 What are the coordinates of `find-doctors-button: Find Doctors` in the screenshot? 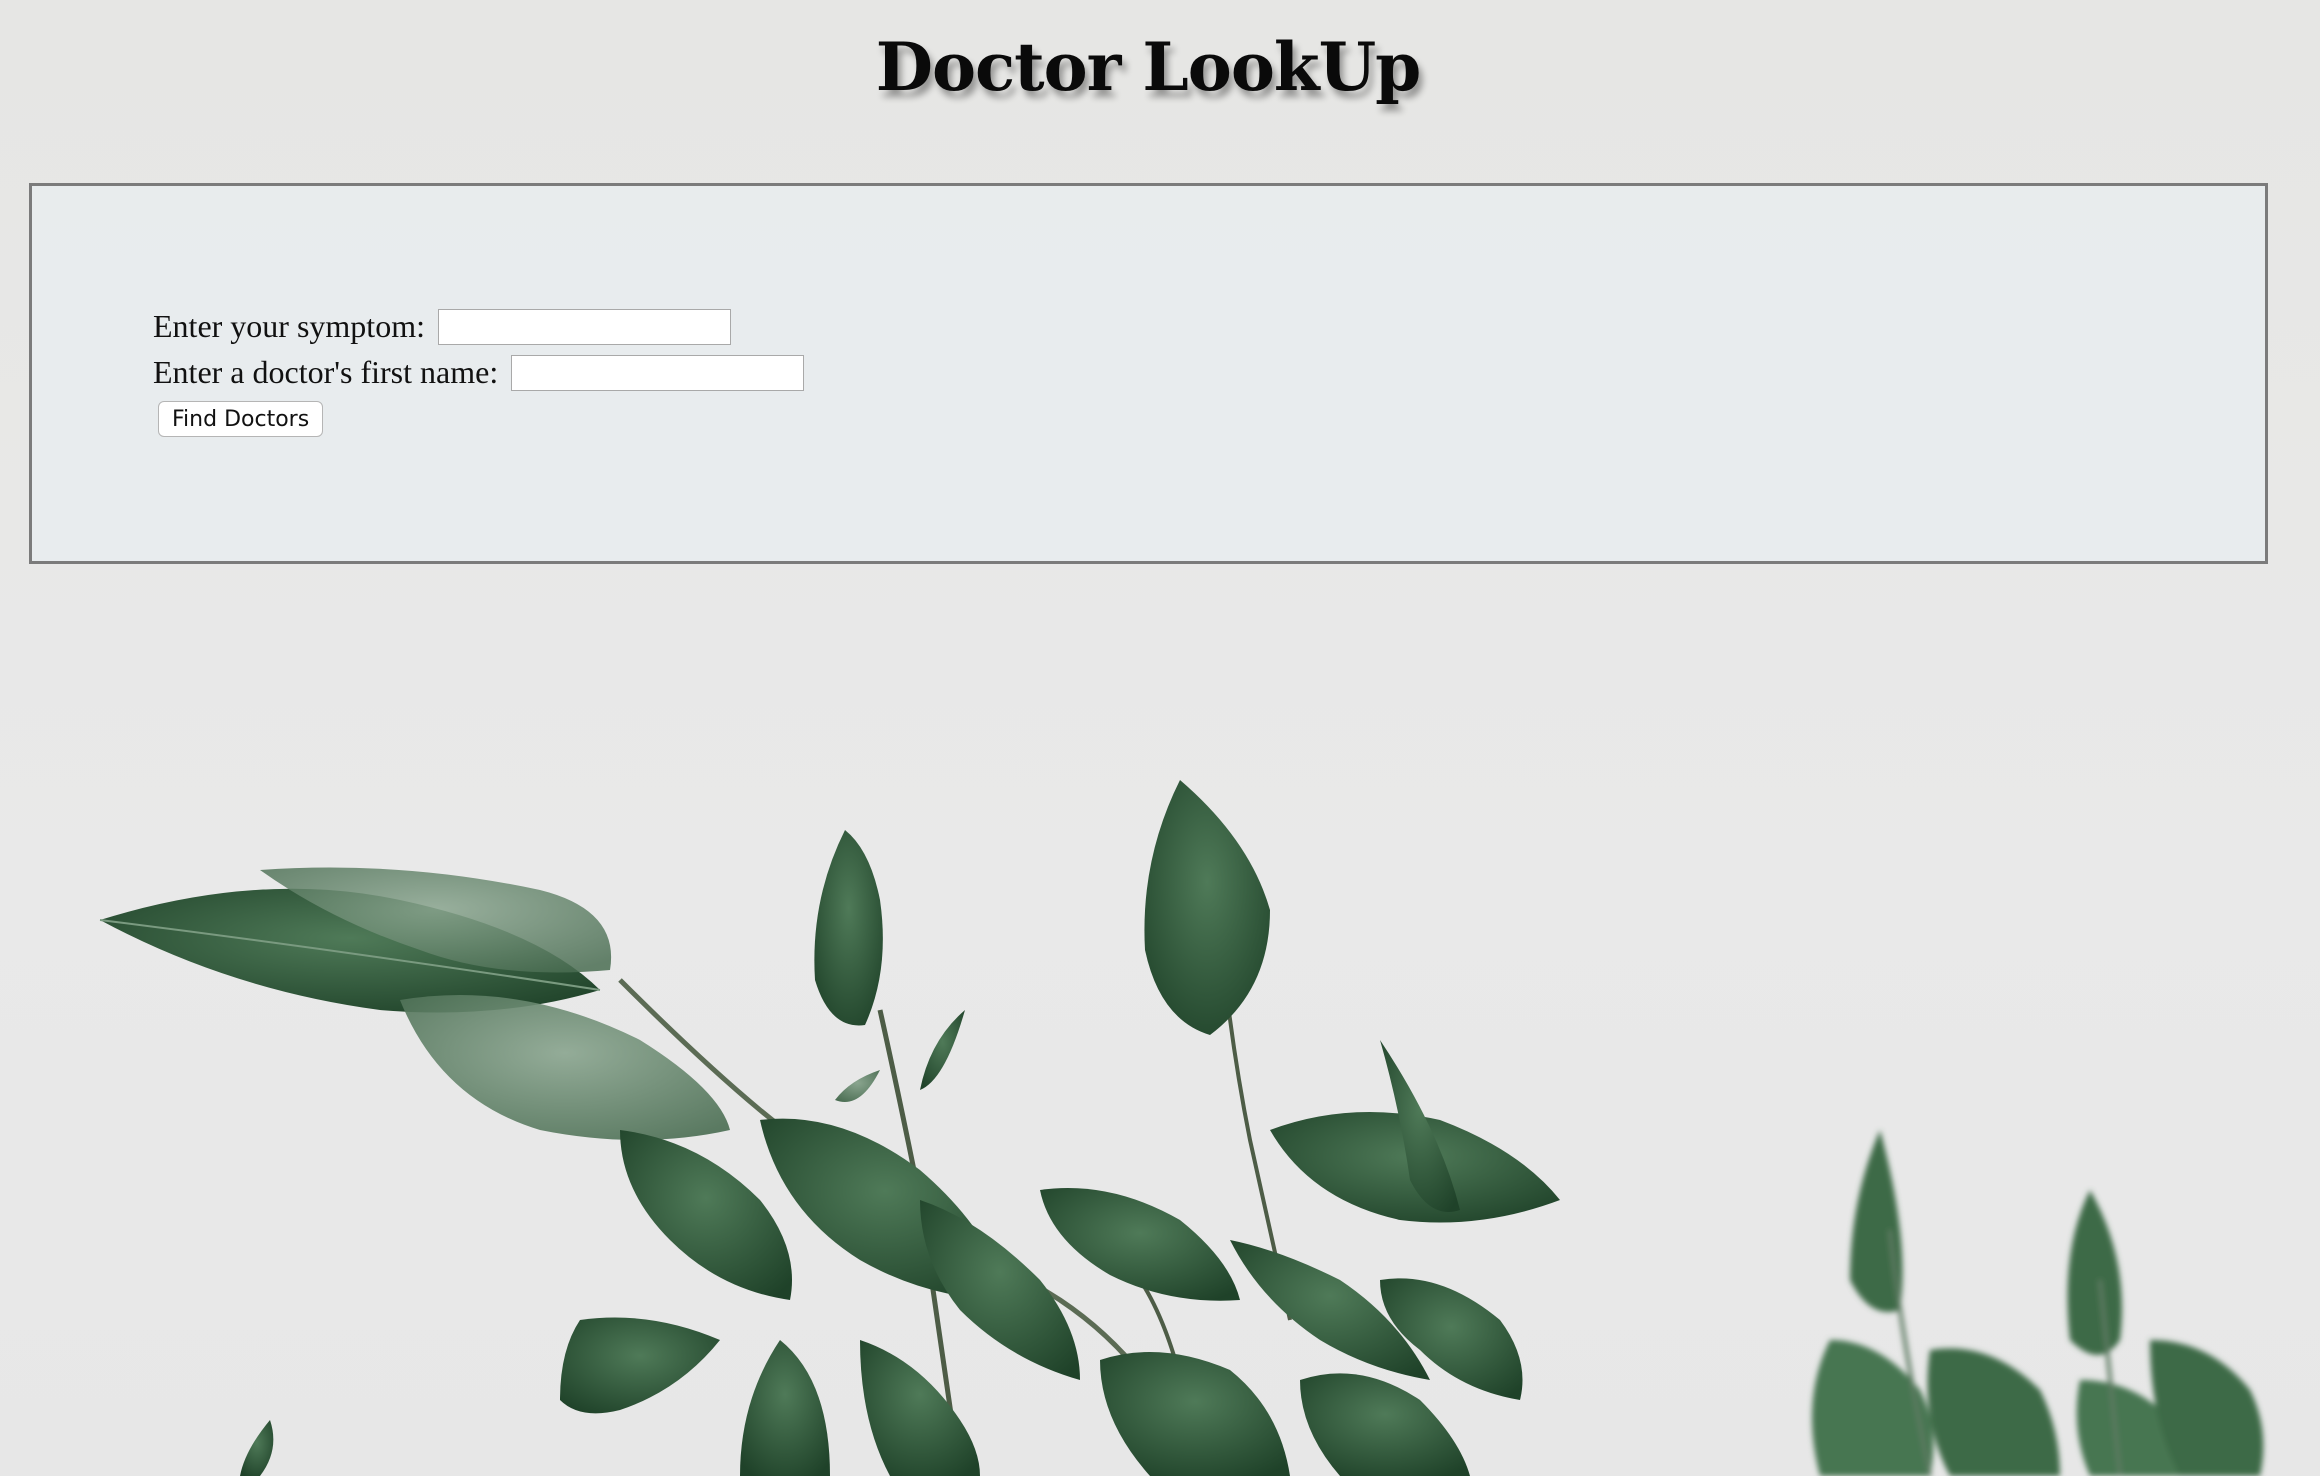 It's located at (241, 419).